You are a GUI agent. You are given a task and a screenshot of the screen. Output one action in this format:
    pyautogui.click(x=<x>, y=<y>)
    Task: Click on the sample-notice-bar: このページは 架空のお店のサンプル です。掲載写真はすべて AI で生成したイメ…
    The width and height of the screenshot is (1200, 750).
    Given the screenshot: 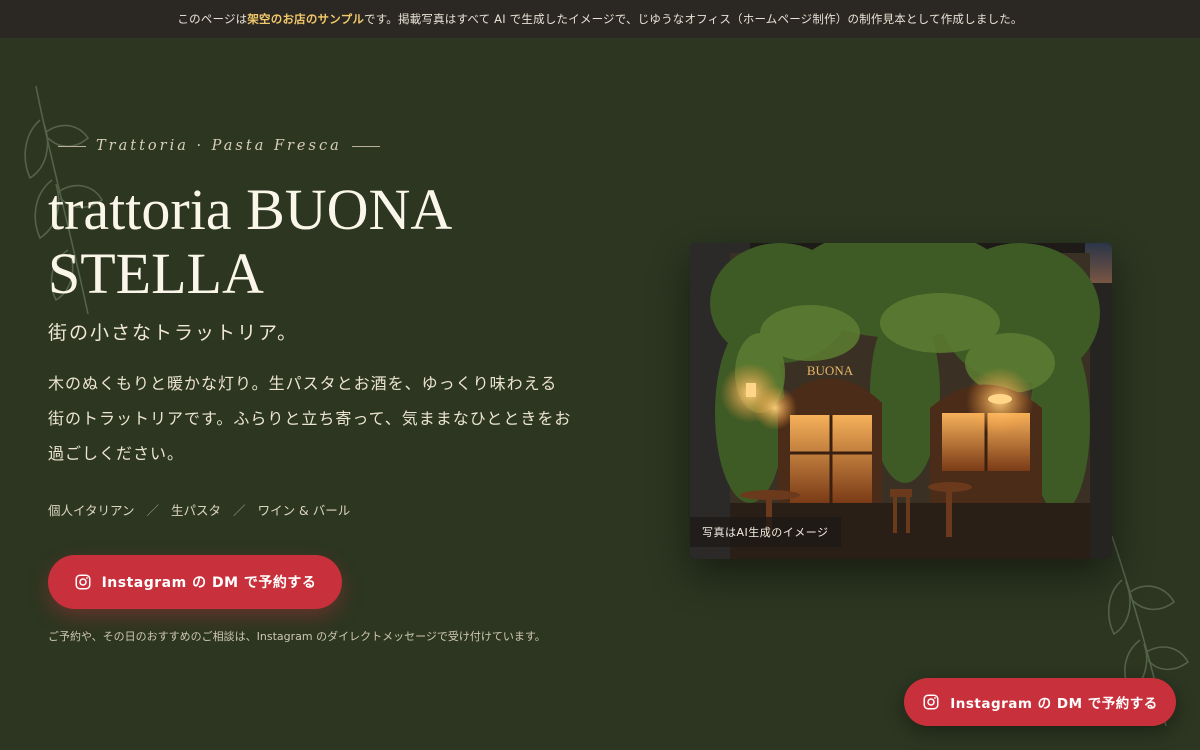 What is the action you would take?
    pyautogui.click(x=600, y=19)
    